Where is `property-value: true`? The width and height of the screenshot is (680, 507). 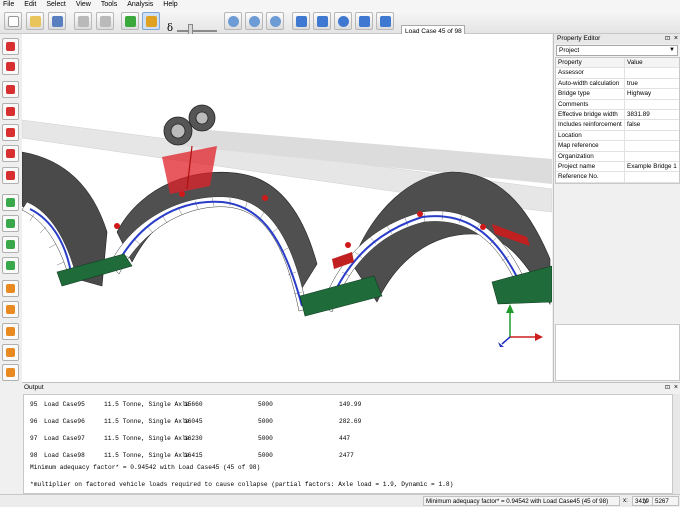
property-value: true is located at coordinates (652, 83).